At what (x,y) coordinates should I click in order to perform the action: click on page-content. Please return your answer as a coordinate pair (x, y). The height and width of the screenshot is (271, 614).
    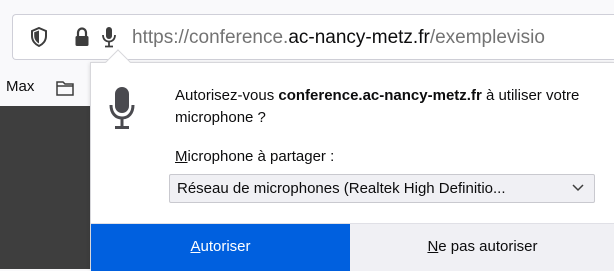
    Looking at the image, I should click on (45, 187).